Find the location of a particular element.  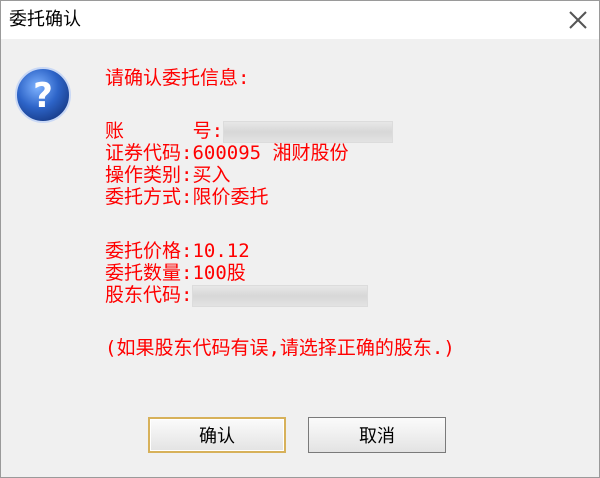

confirm-button-label: 确认 is located at coordinates (217, 436).